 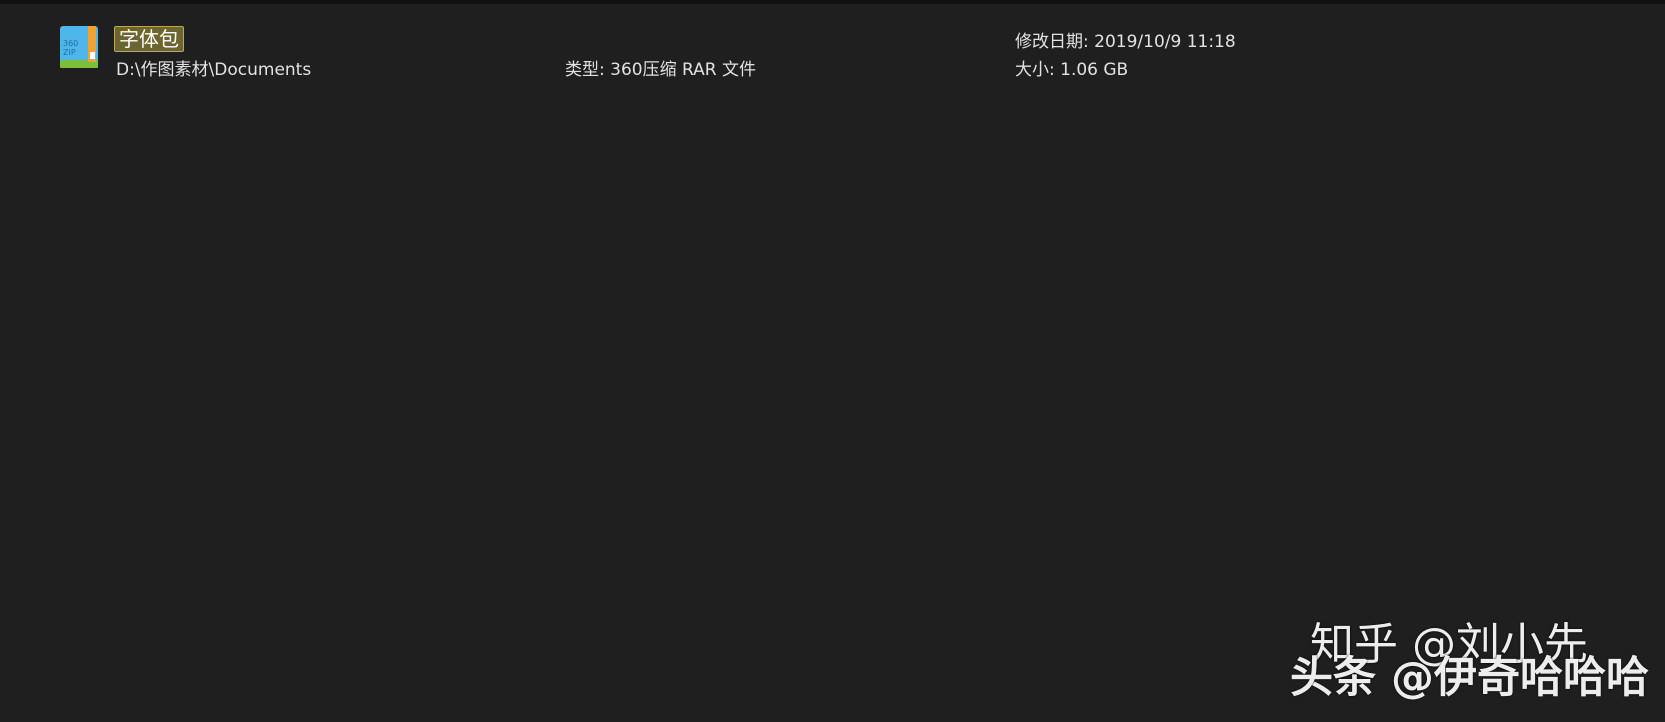 What do you see at coordinates (70, 43) in the screenshot?
I see `icon-top-text: 360` at bounding box center [70, 43].